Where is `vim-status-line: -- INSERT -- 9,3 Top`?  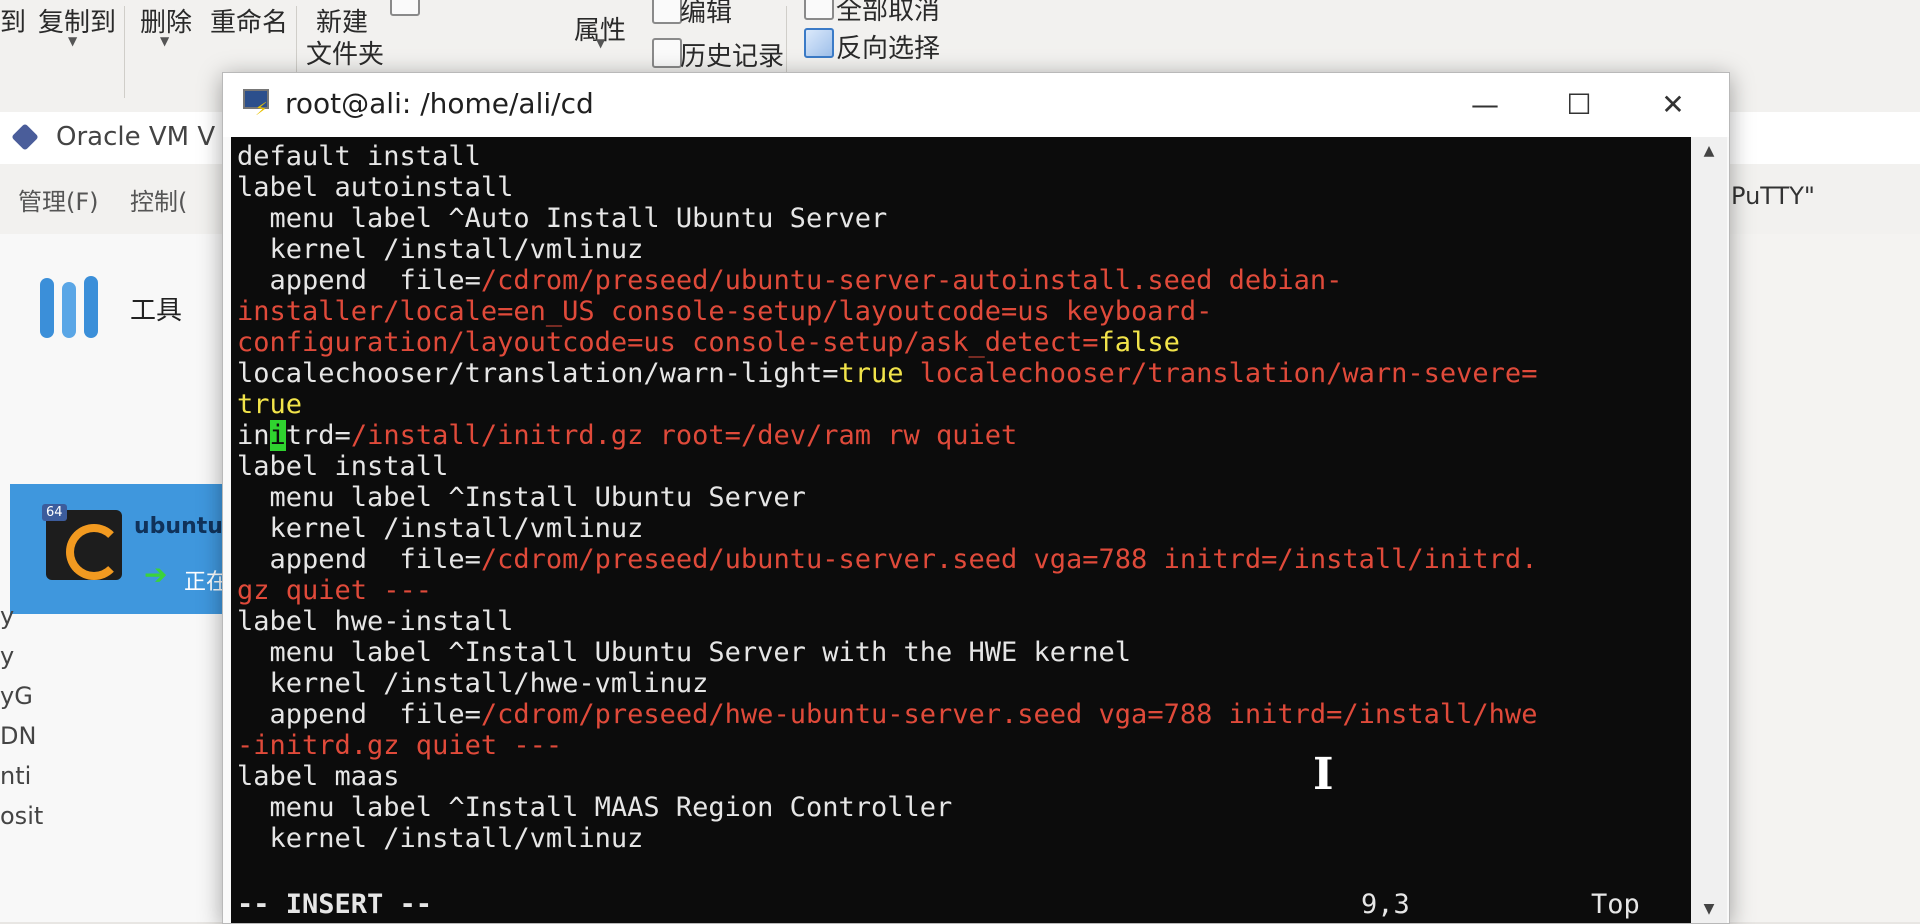 vim-status-line: -- INSERT -- 9,3 Top is located at coordinates (961, 906).